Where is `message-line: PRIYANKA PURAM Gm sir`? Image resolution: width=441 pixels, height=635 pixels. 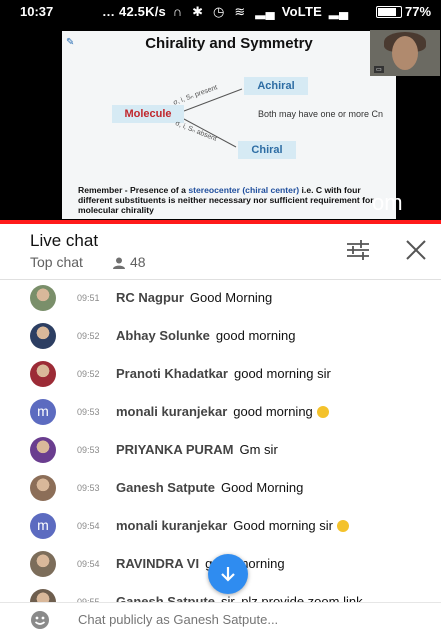 message-line: PRIYANKA PURAM Gm sir is located at coordinates (197, 449).